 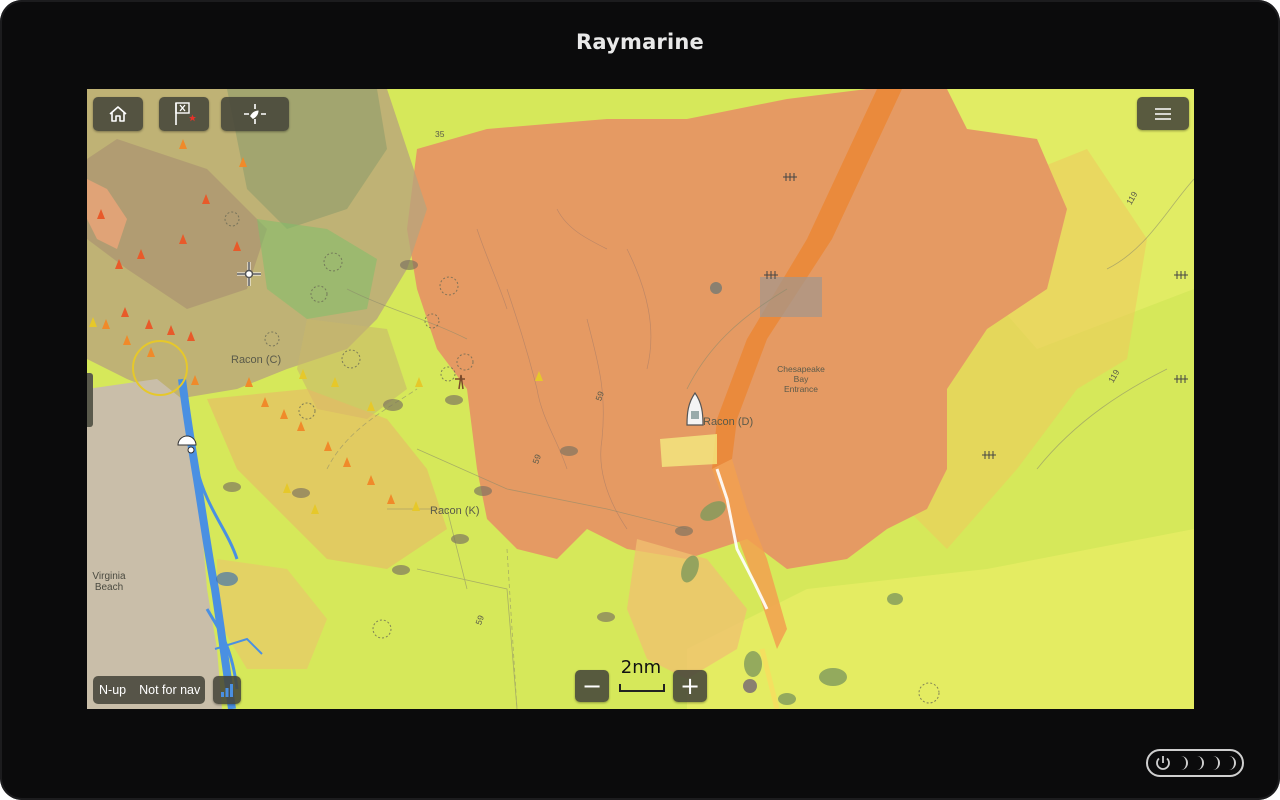 What do you see at coordinates (113, 690) in the screenshot?
I see `orientation-label: N-up` at bounding box center [113, 690].